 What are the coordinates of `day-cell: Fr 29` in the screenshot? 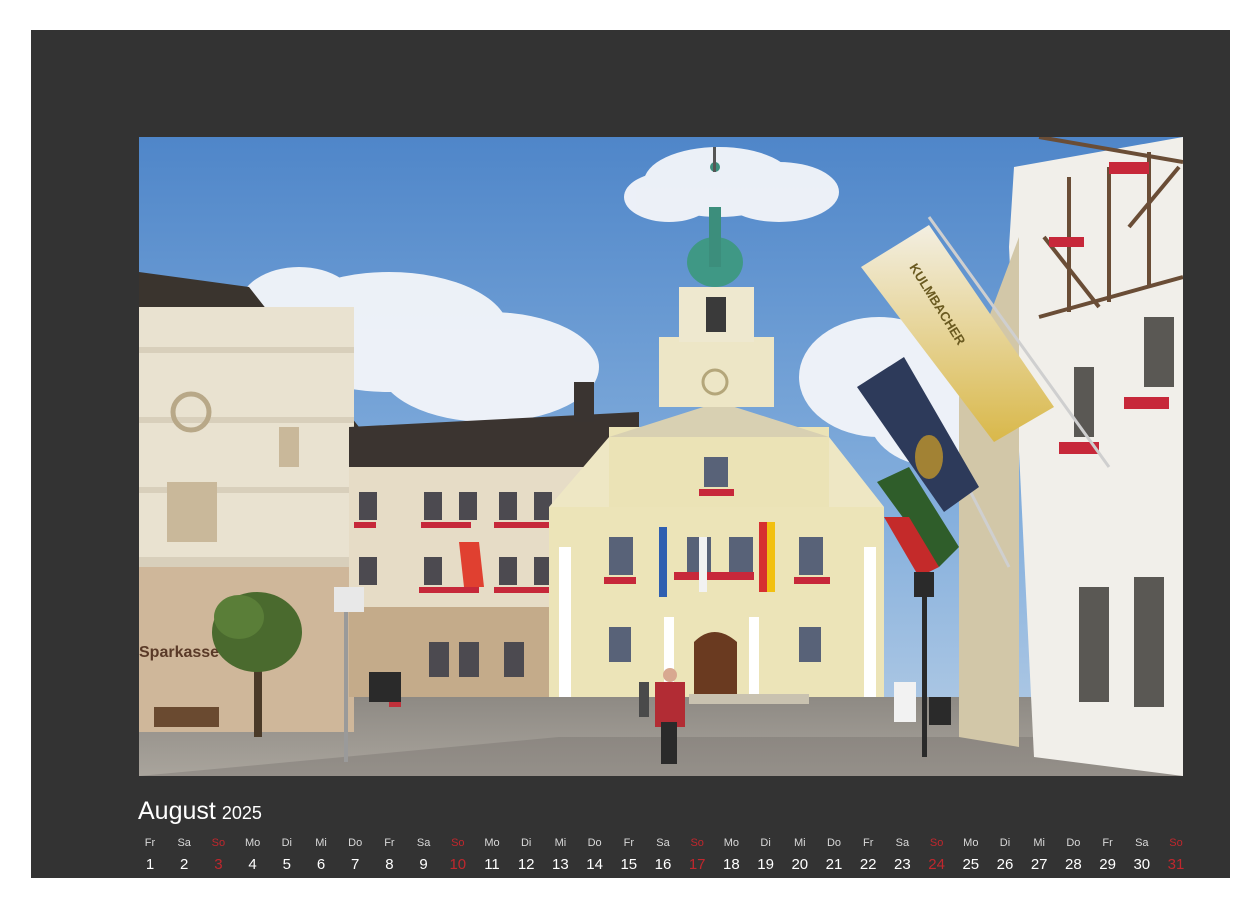 It's located at (1108, 856).